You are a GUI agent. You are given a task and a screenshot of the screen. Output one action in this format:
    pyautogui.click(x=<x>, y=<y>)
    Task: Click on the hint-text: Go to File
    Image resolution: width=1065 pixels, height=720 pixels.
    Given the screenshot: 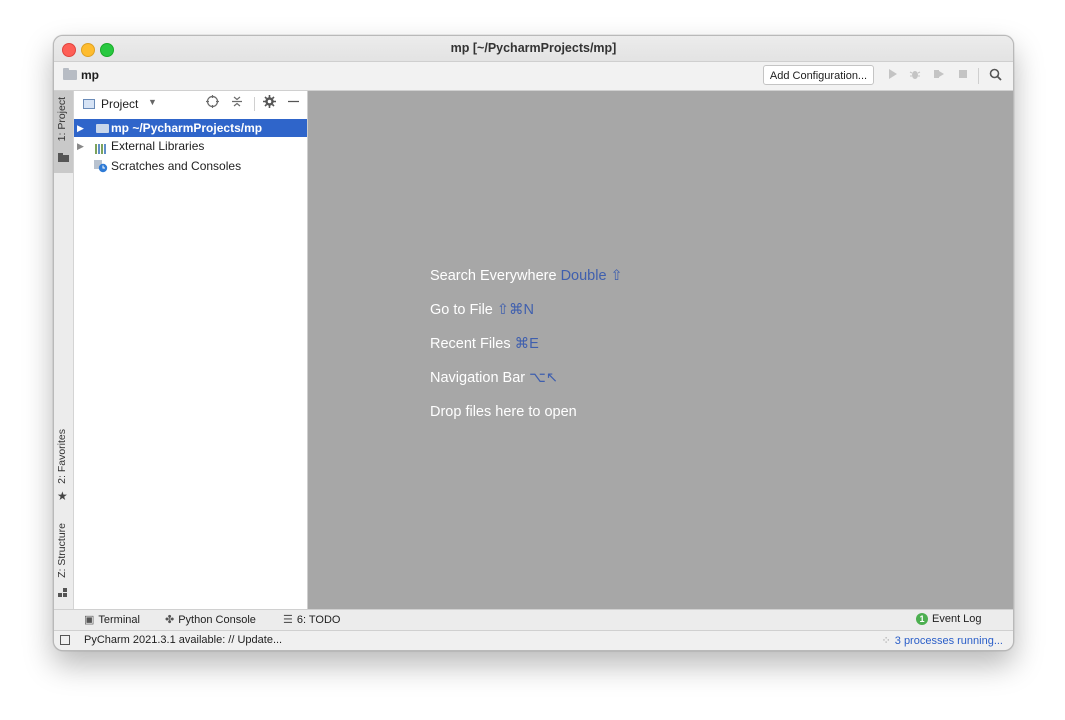 What is the action you would take?
    pyautogui.click(x=461, y=310)
    